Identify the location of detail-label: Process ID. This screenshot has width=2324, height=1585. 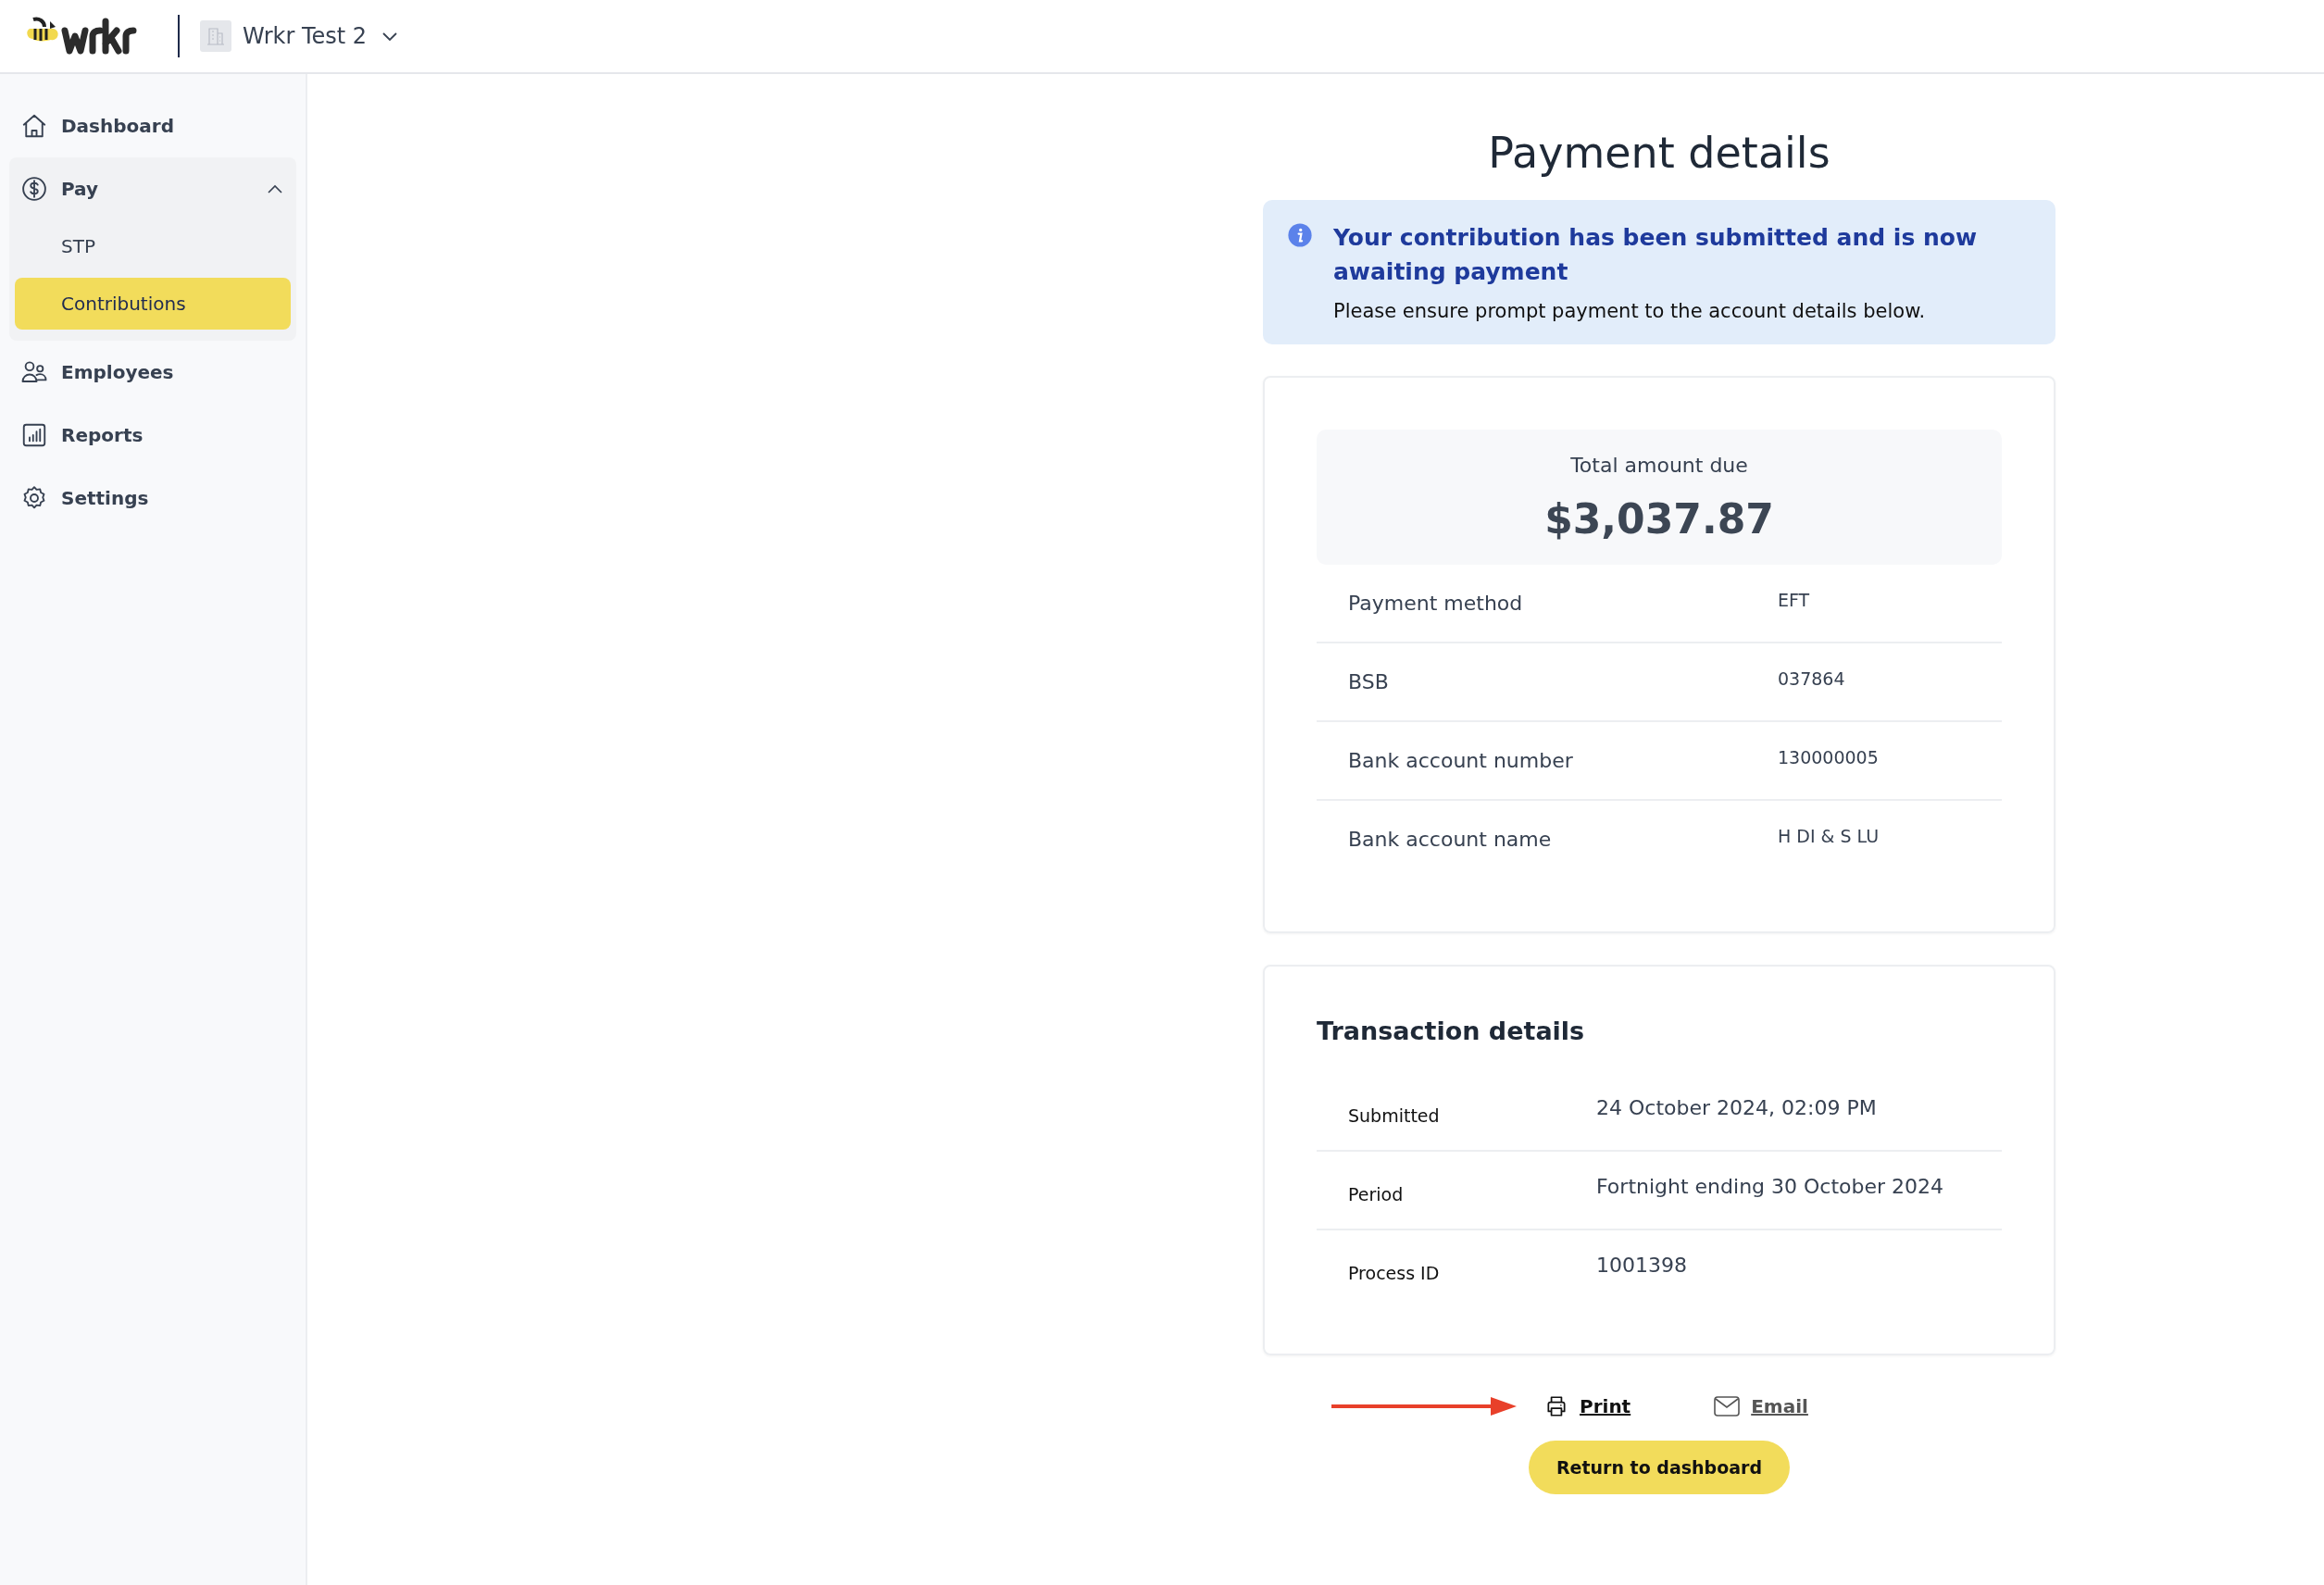
(1394, 1272).